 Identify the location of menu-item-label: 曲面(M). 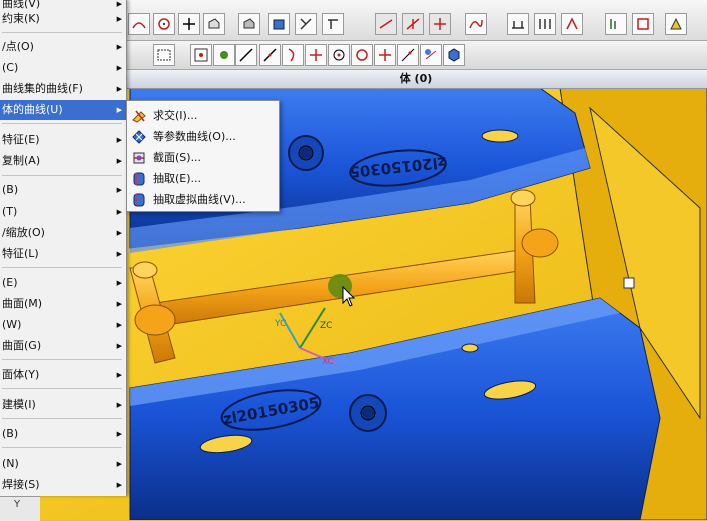
(22, 303).